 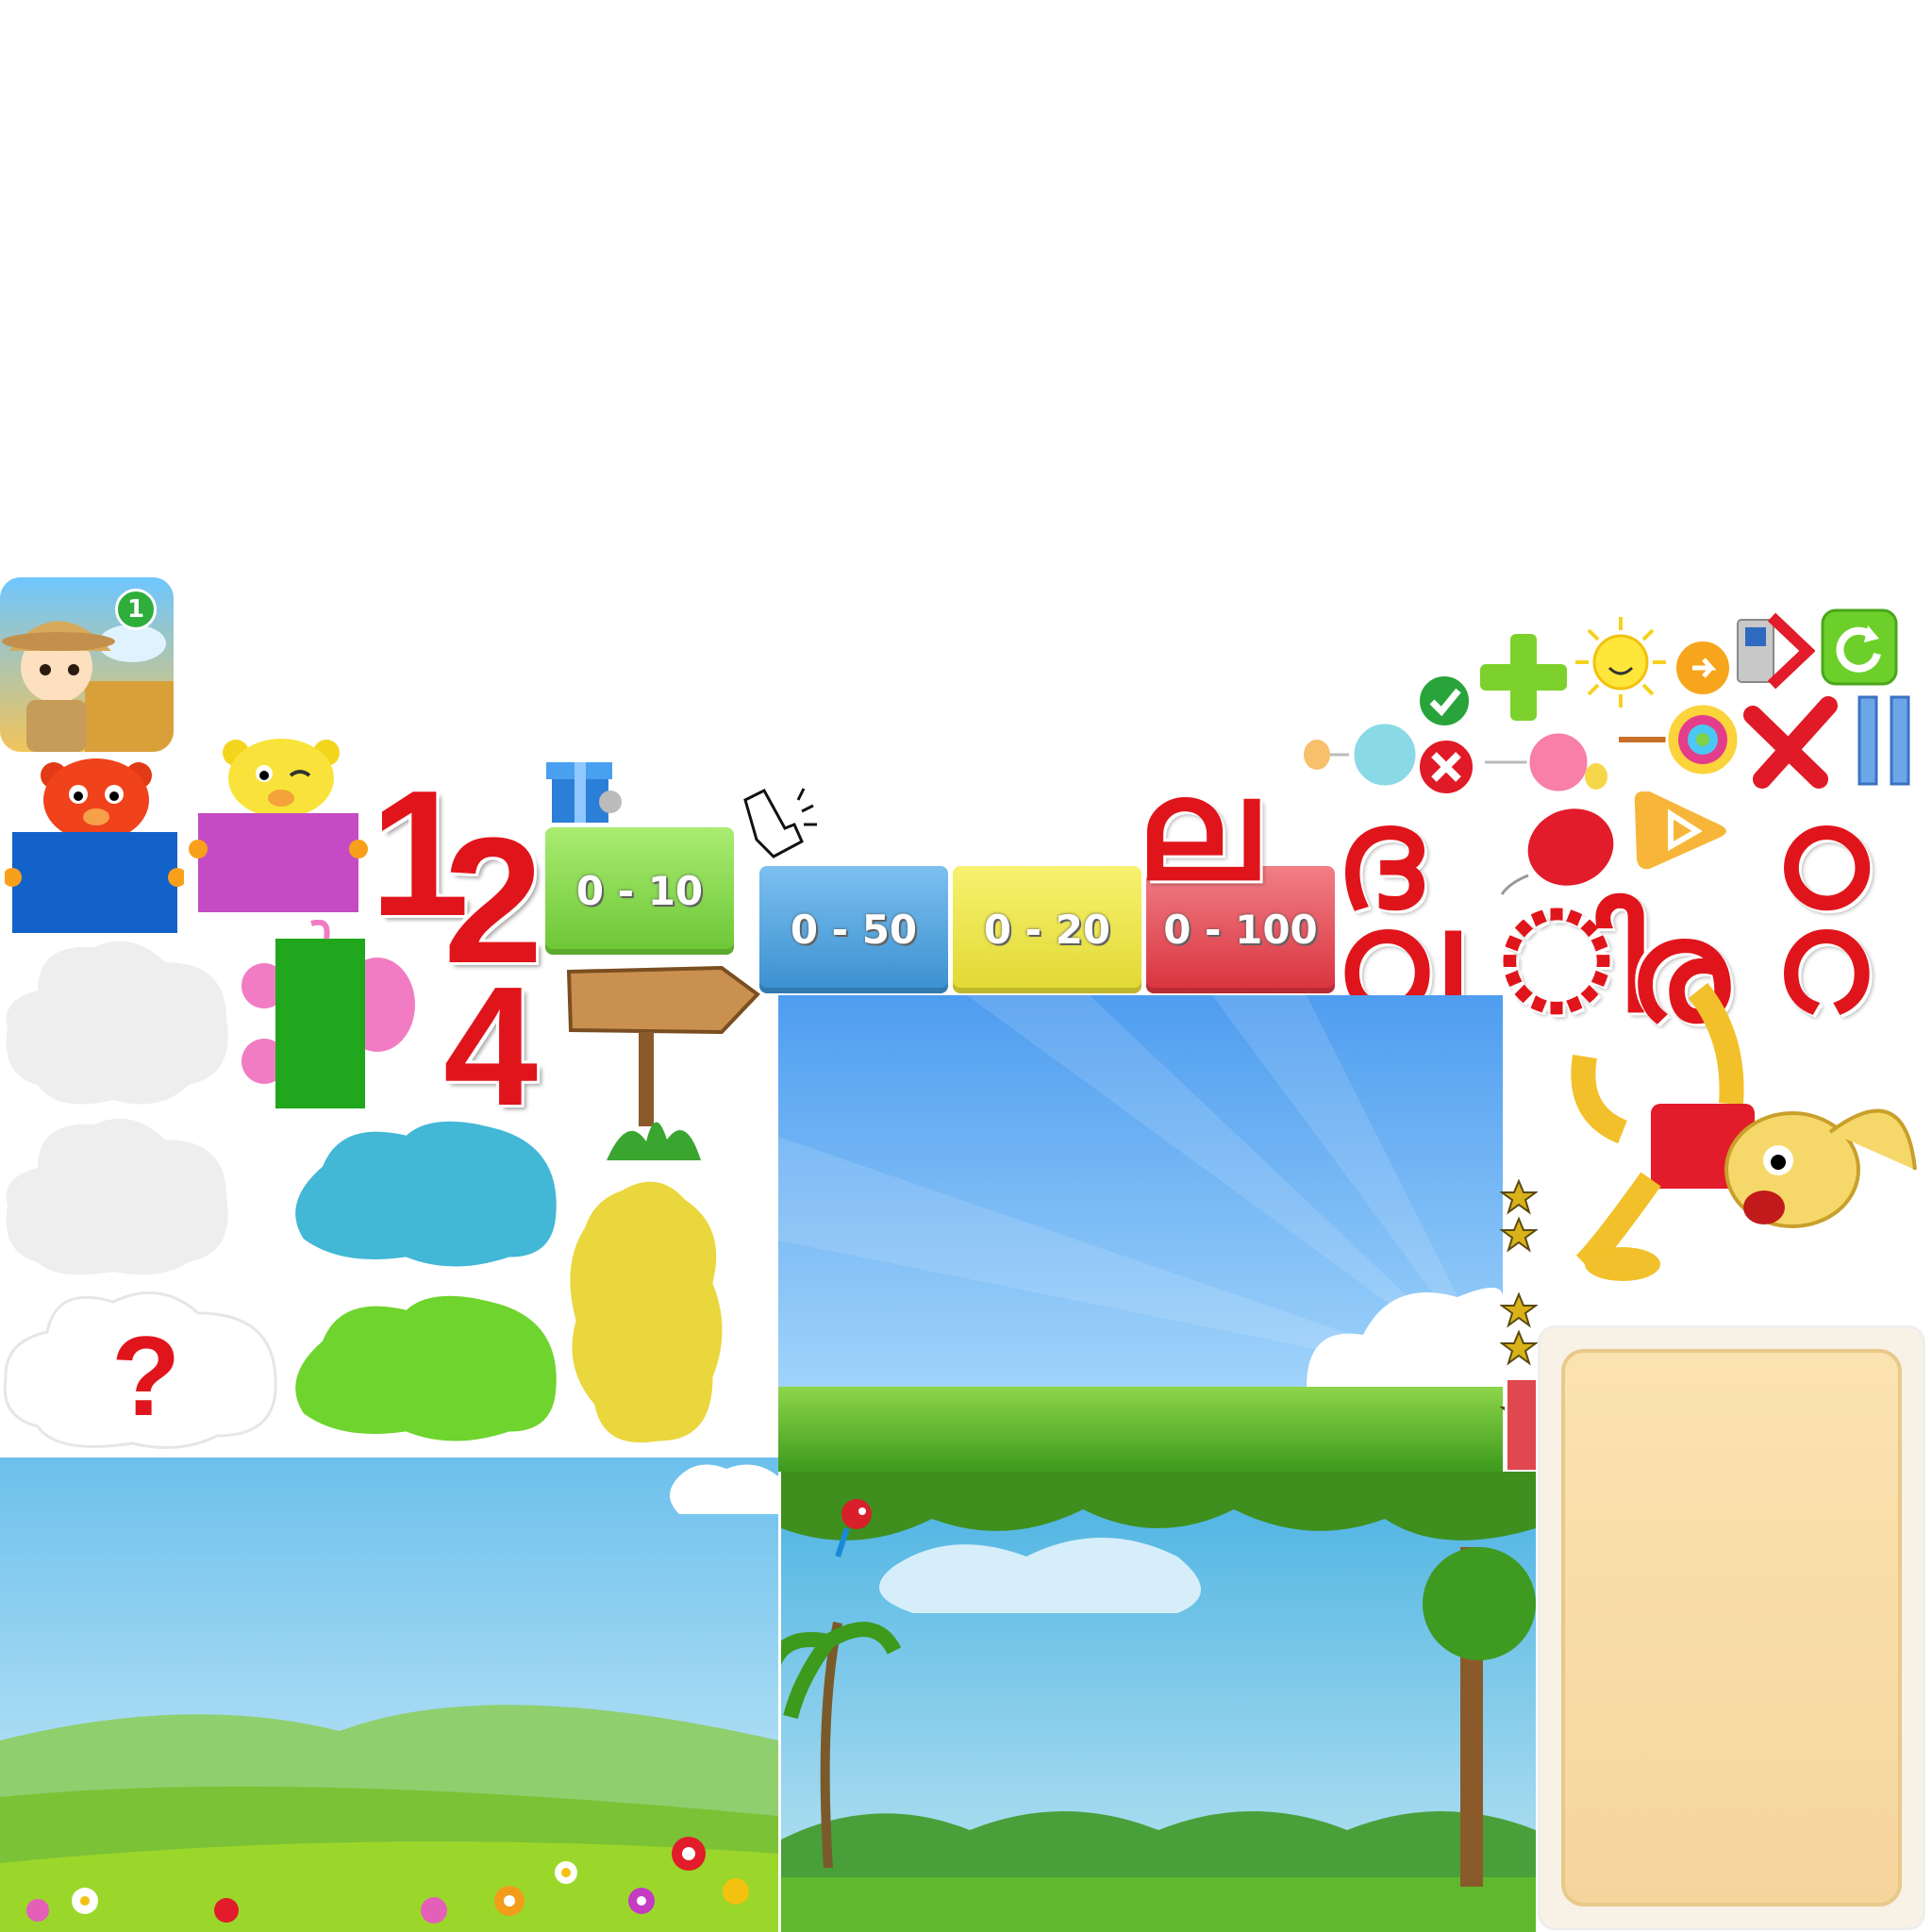 What do you see at coordinates (639, 891) in the screenshot?
I see `range-button-0-10: 0 - 10` at bounding box center [639, 891].